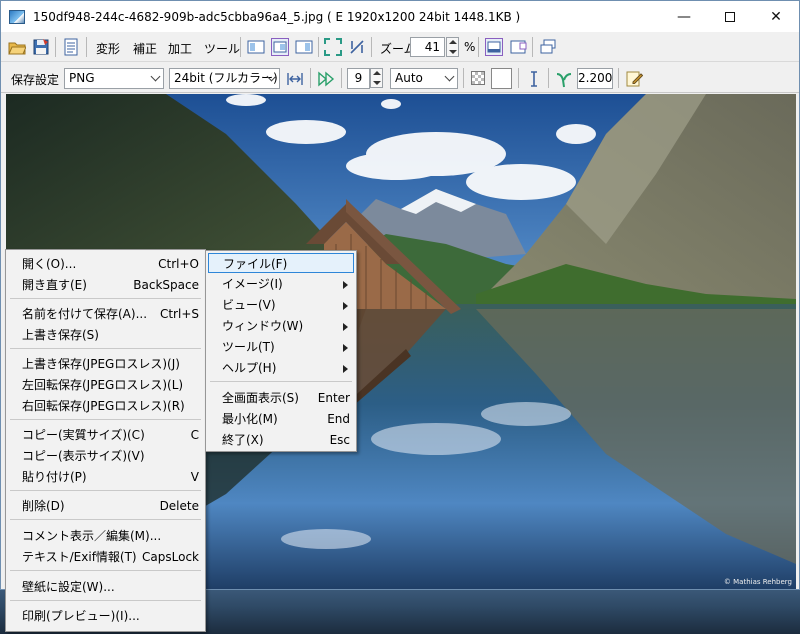 The image size is (800, 634). I want to click on menu-item-rotate-right-save: 右回転保存(JPEGロスレス)(R), so click(105, 406).